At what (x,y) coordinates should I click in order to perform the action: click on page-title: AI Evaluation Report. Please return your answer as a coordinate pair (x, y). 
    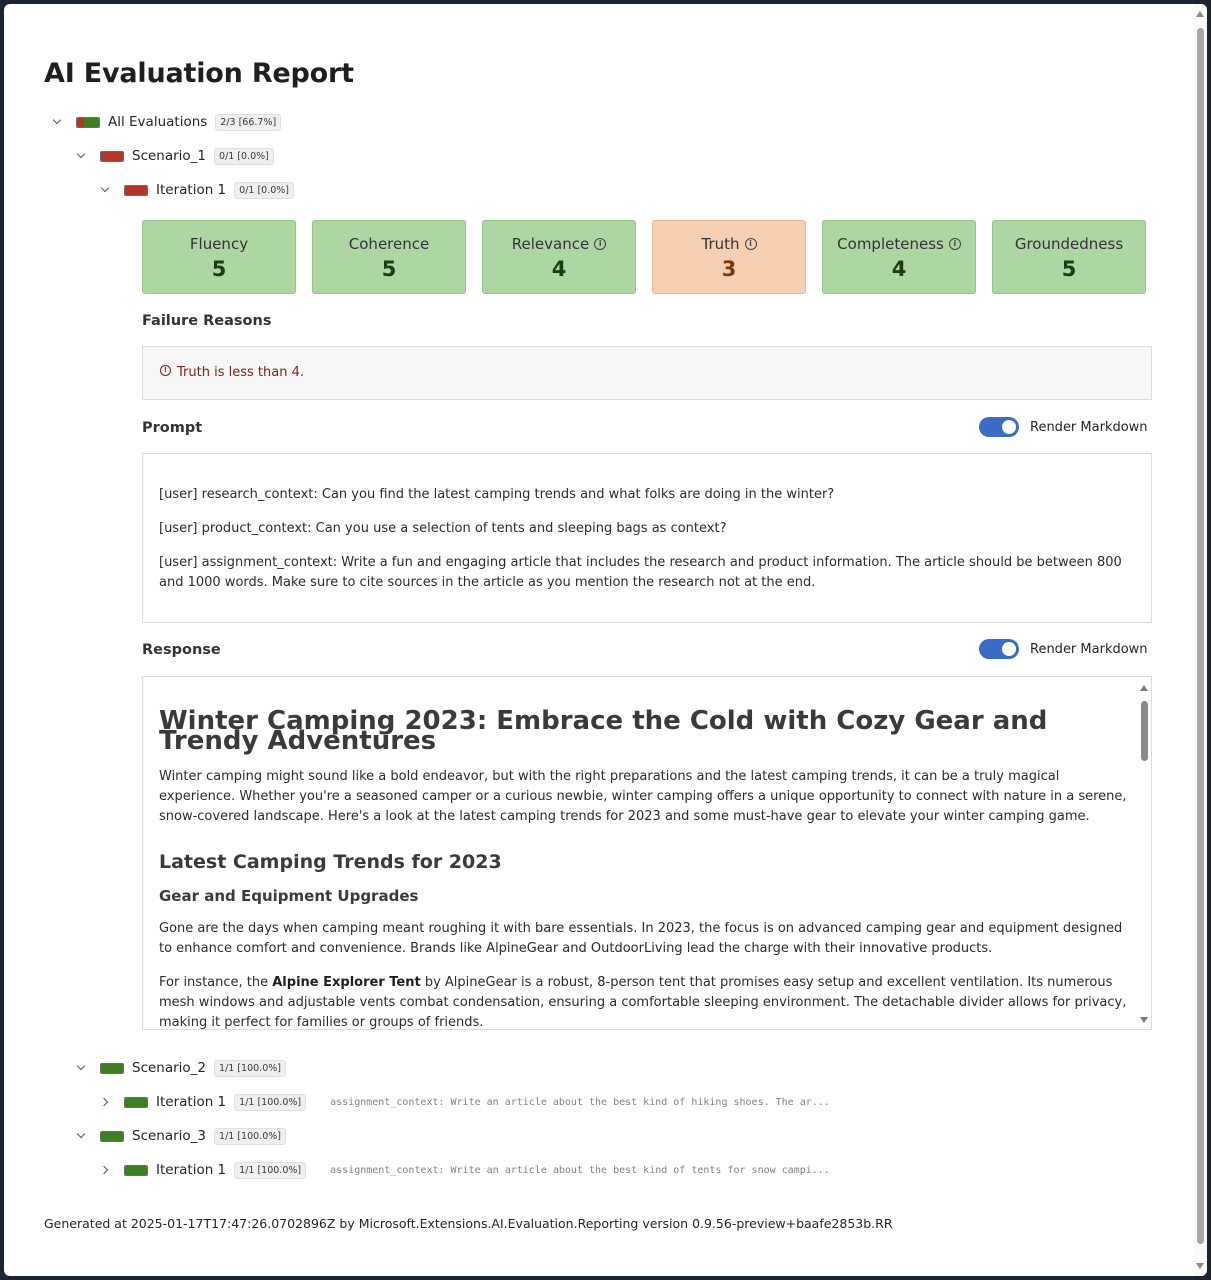
    Looking at the image, I should click on (199, 73).